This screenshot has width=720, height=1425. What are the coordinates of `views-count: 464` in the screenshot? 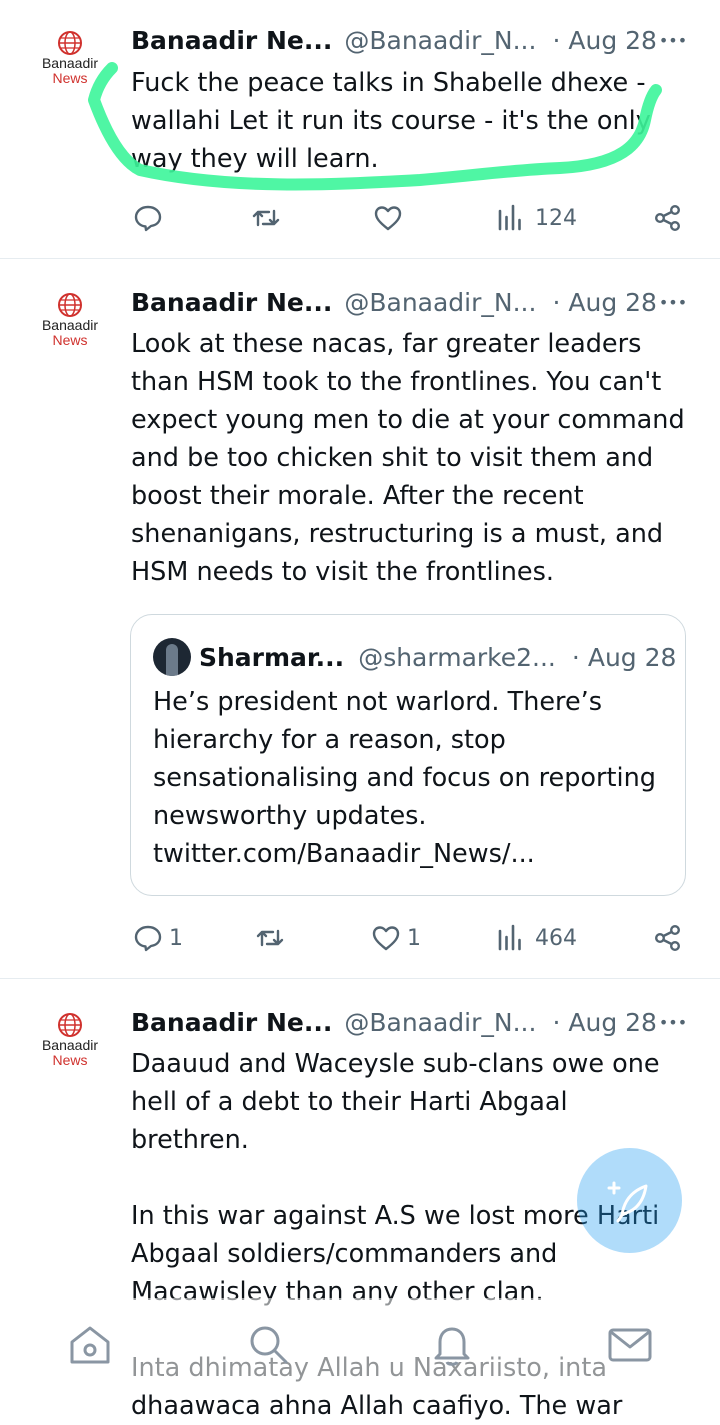 It's located at (556, 938).